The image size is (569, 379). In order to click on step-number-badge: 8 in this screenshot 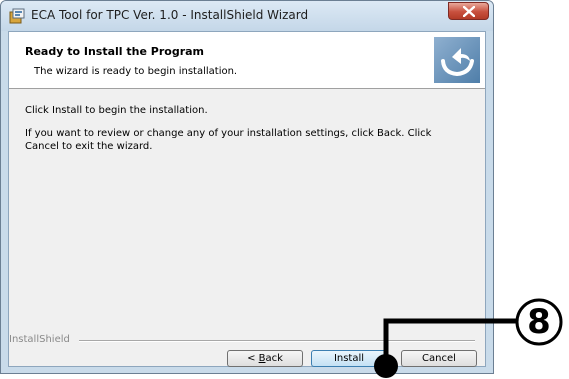, I will do `click(539, 322)`.